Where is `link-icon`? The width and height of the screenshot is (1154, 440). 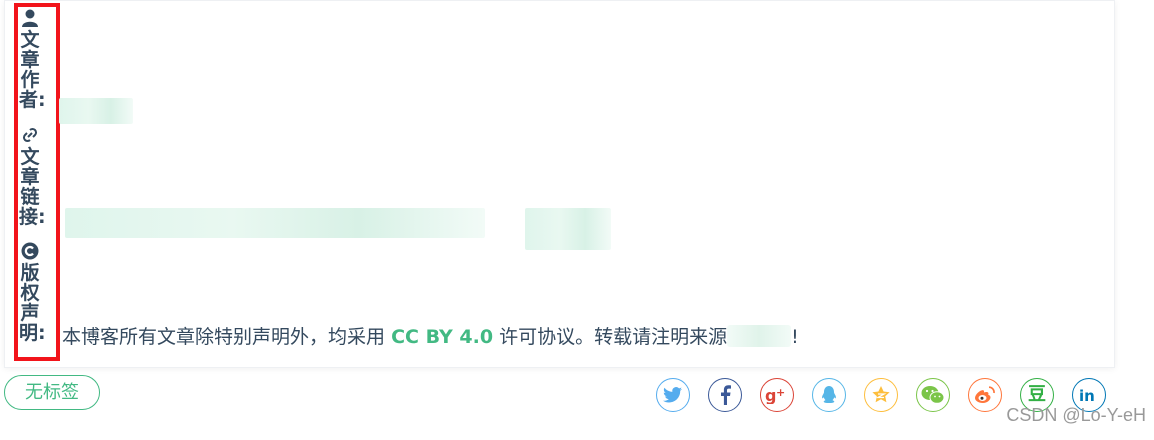 link-icon is located at coordinates (30, 135).